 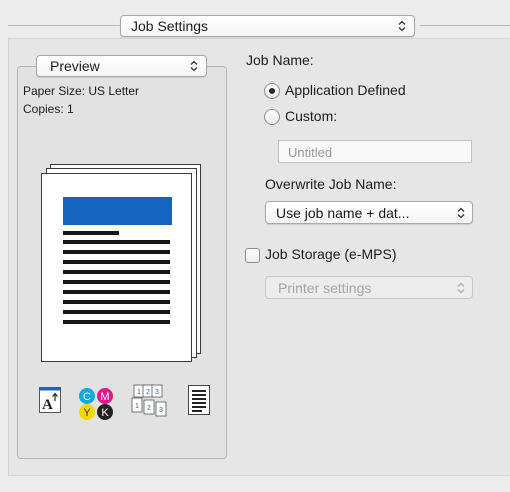 I want to click on job-storage-select: Printer settings, so click(x=369, y=287).